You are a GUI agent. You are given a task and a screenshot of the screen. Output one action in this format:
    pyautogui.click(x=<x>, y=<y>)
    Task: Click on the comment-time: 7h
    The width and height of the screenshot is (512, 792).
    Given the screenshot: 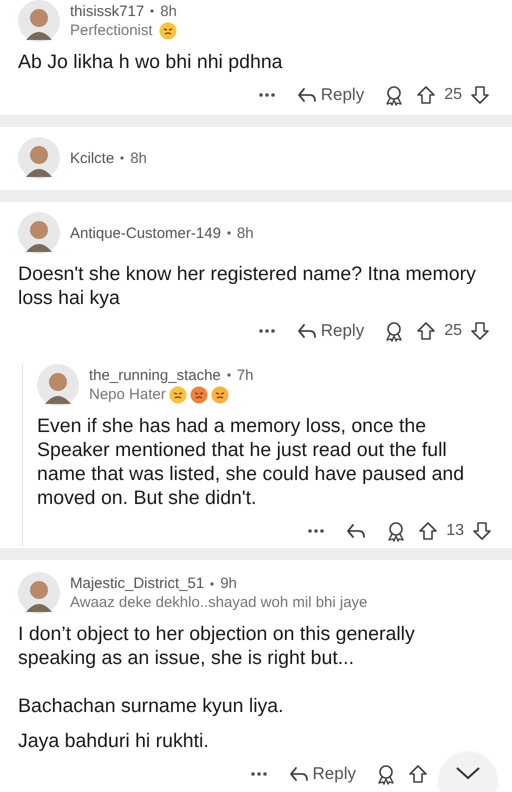 What is the action you would take?
    pyautogui.click(x=245, y=375)
    